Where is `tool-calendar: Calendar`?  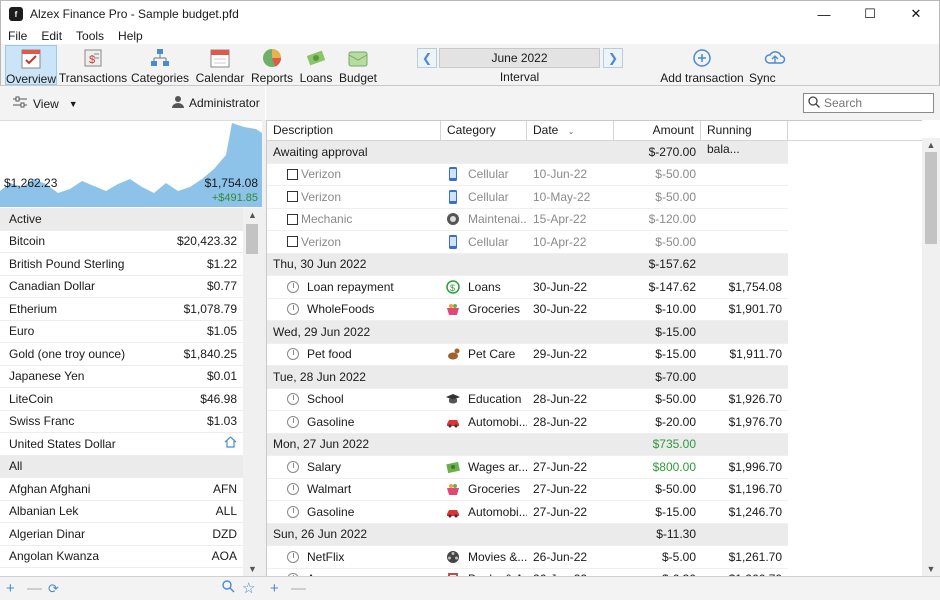 tool-calendar: Calendar is located at coordinates (220, 65).